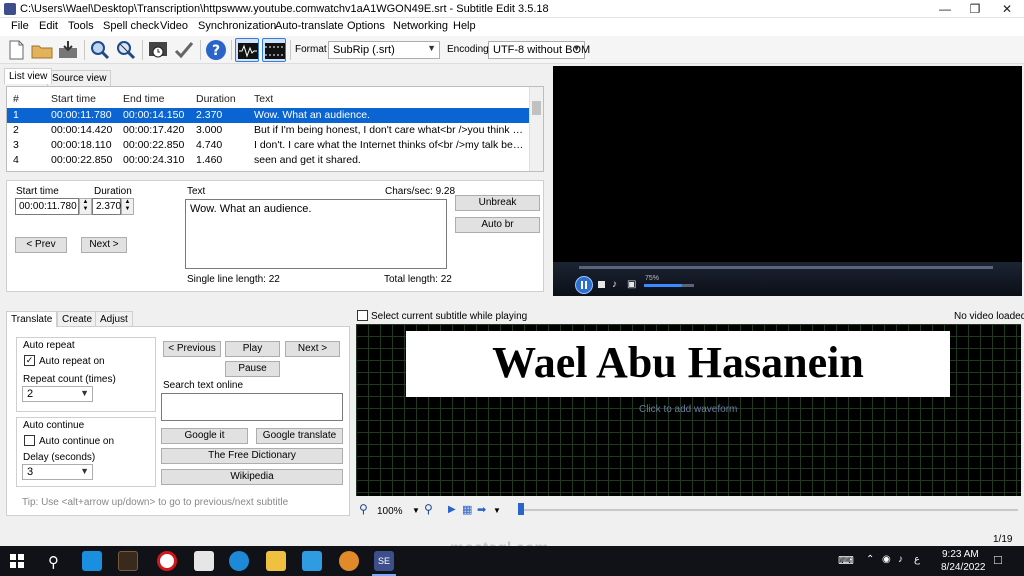 The width and height of the screenshot is (1024, 576). Describe the element at coordinates (309, 26) in the screenshot. I see `menu-auto-translate: Auto-translate` at that location.